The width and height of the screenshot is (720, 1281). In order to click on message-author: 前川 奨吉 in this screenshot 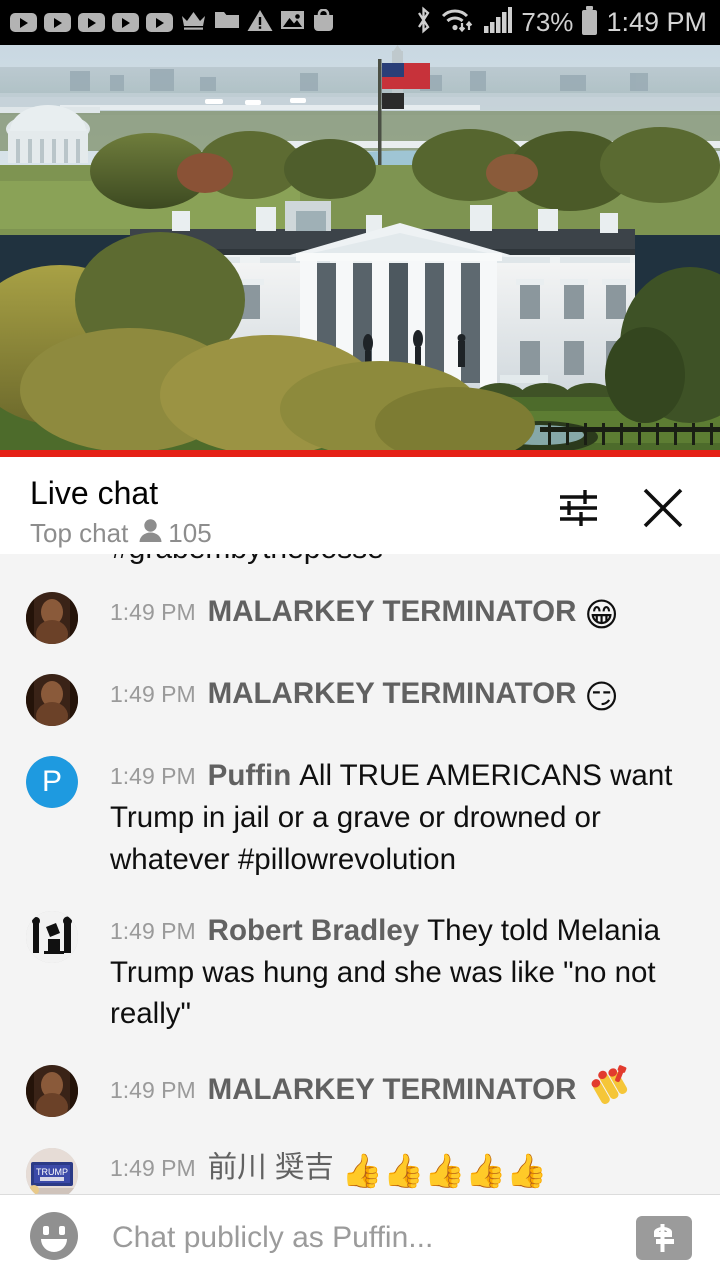, I will do `click(271, 1167)`.